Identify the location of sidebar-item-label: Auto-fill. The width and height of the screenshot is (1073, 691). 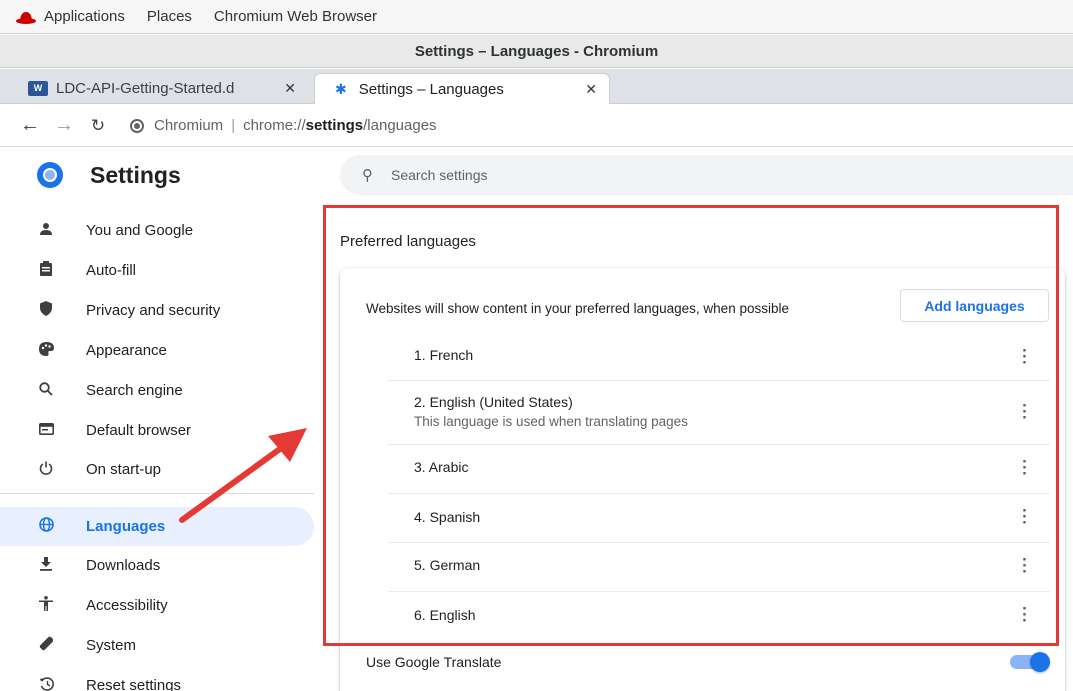
(111, 270).